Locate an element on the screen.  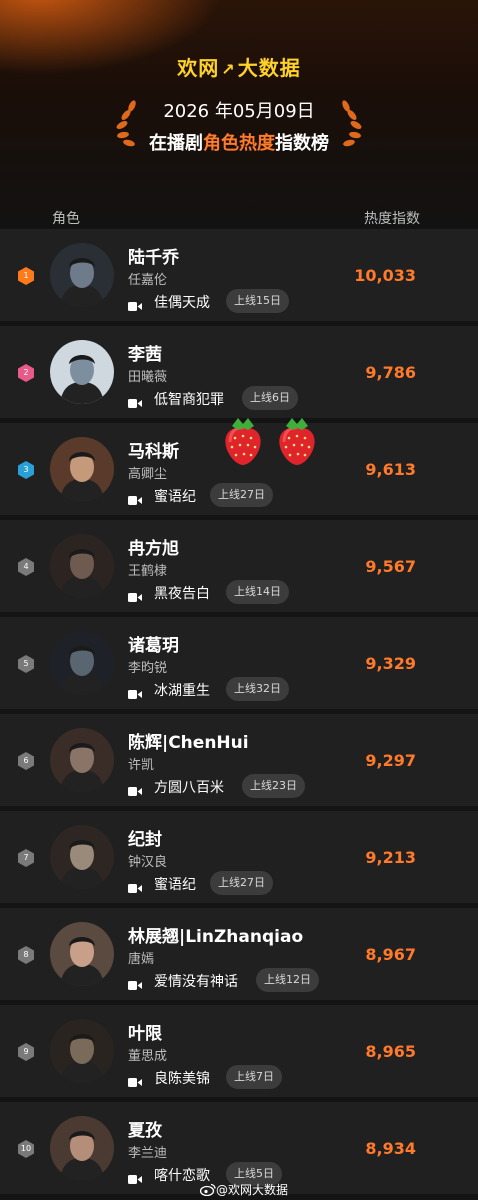
role-name: 陈辉|ChenHui is located at coordinates (188, 743).